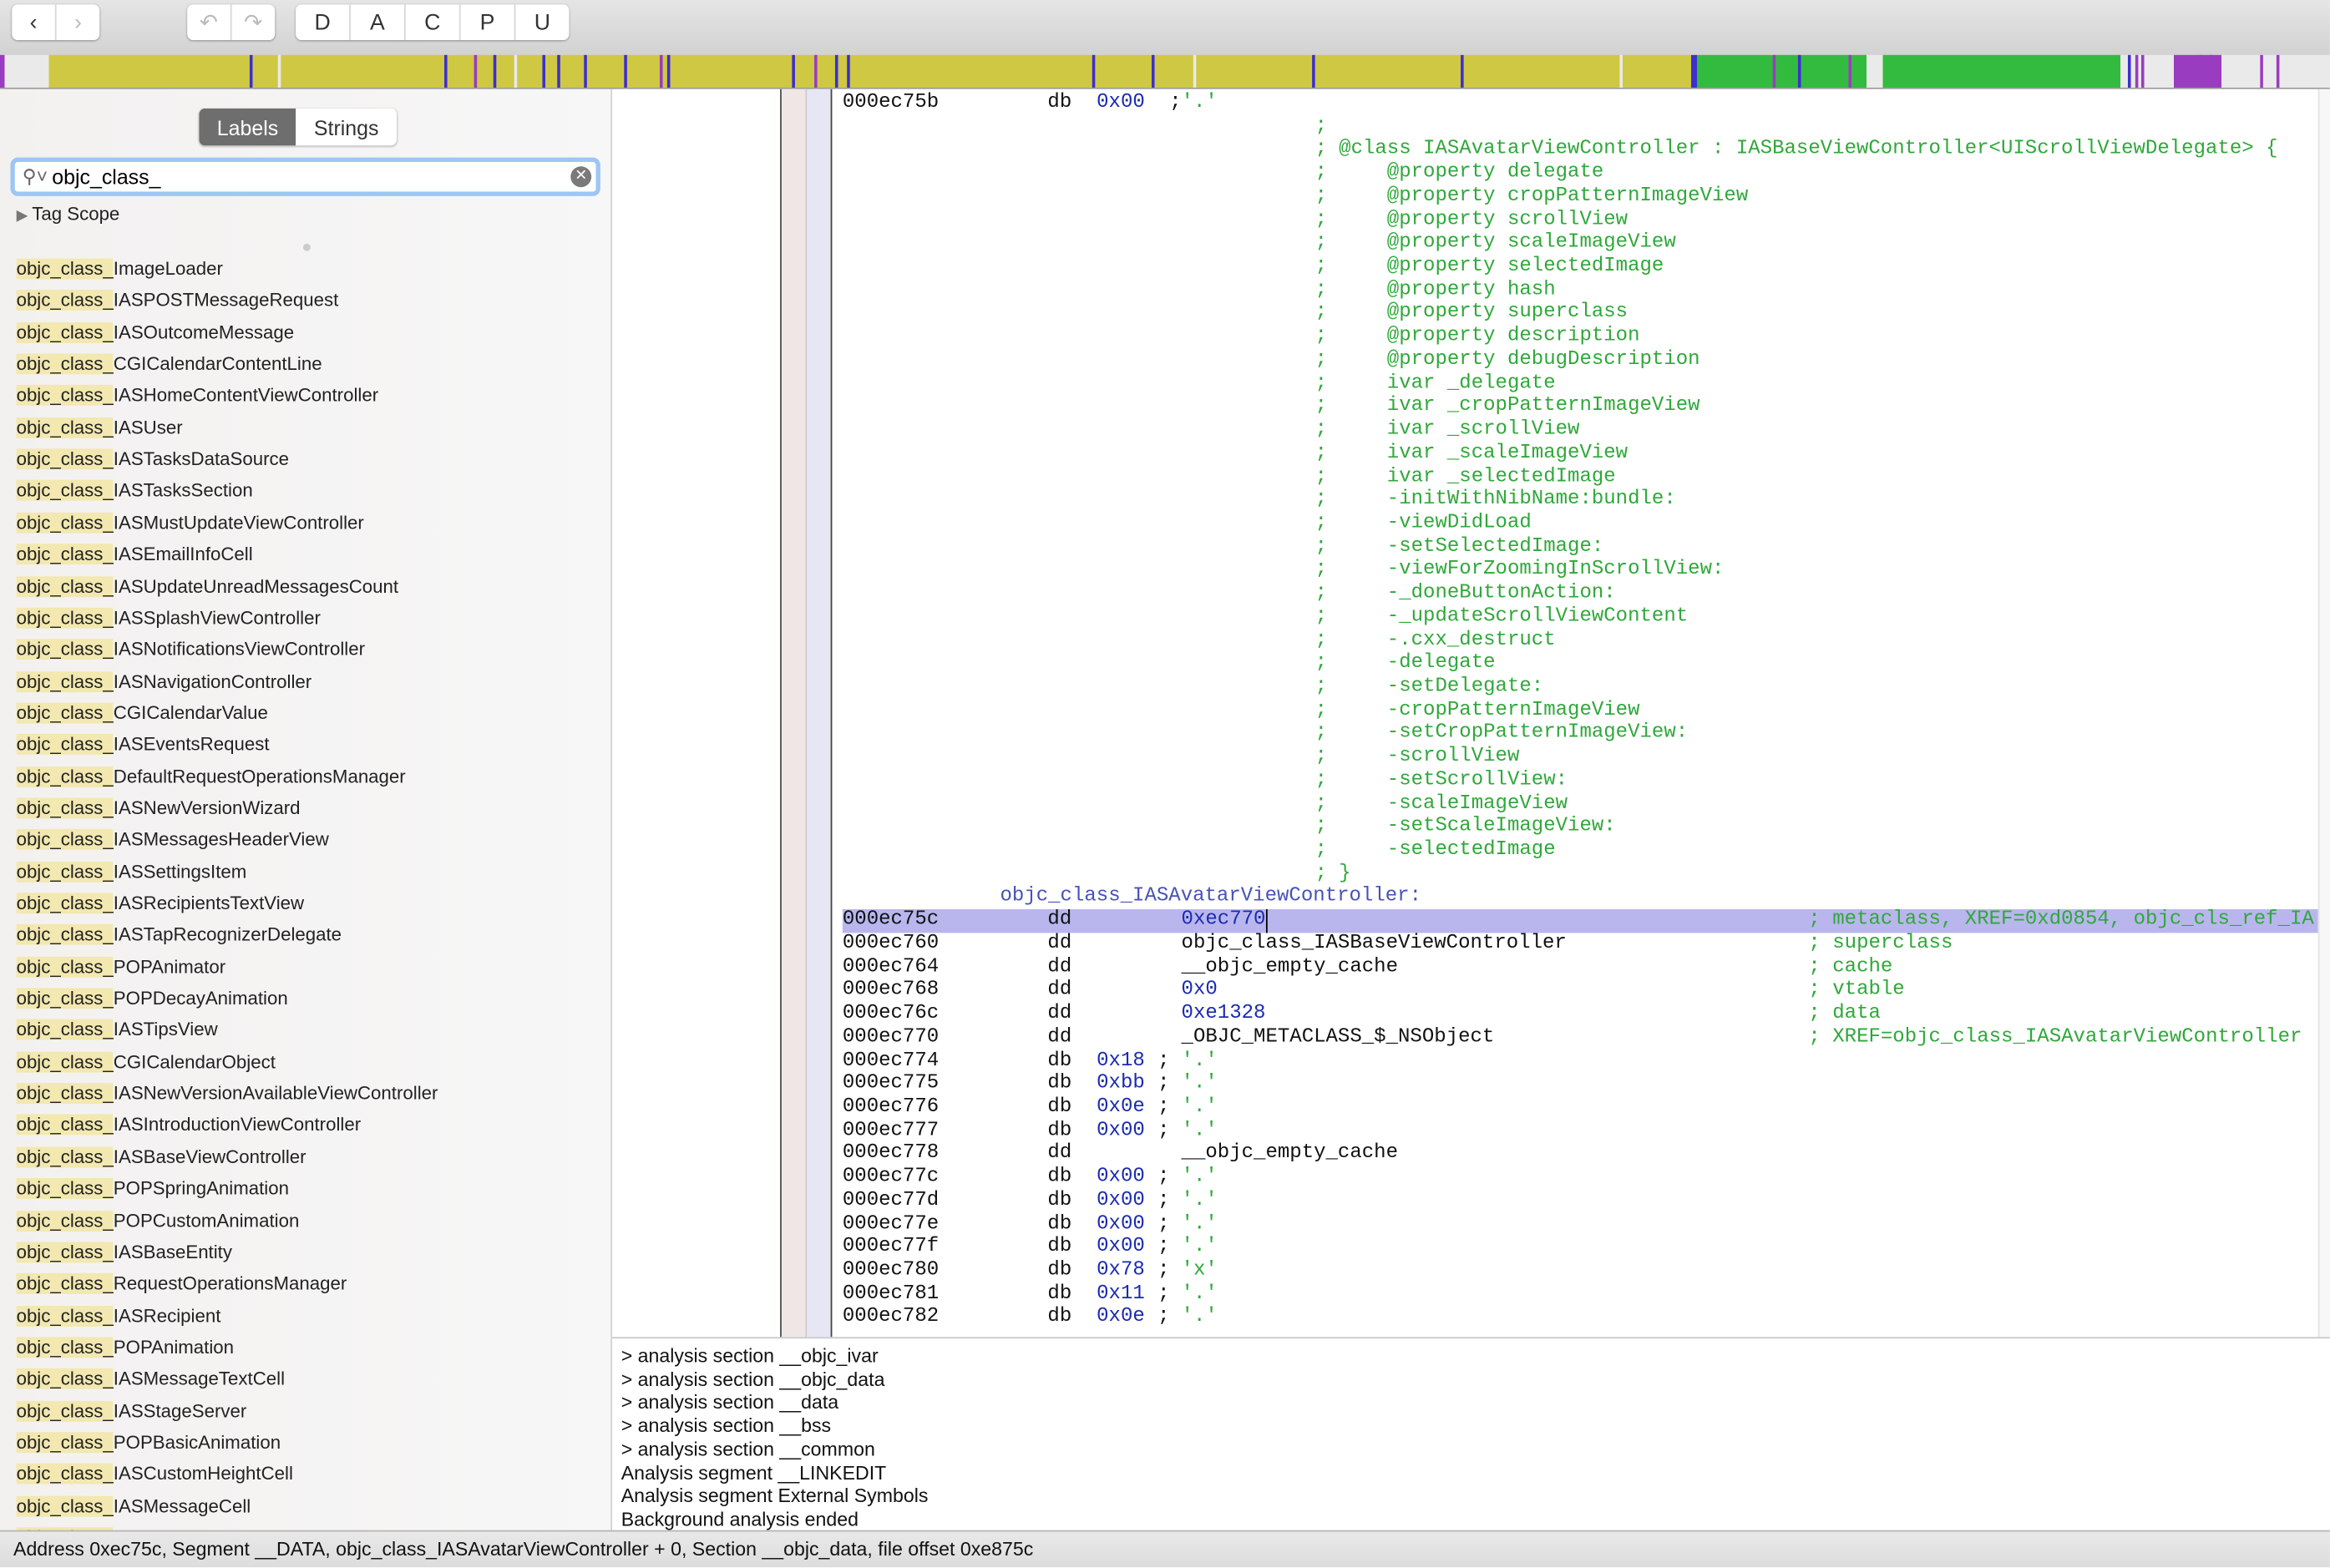  I want to click on label-list-item: objc_class_IASCustomHeightCell, so click(154, 1474).